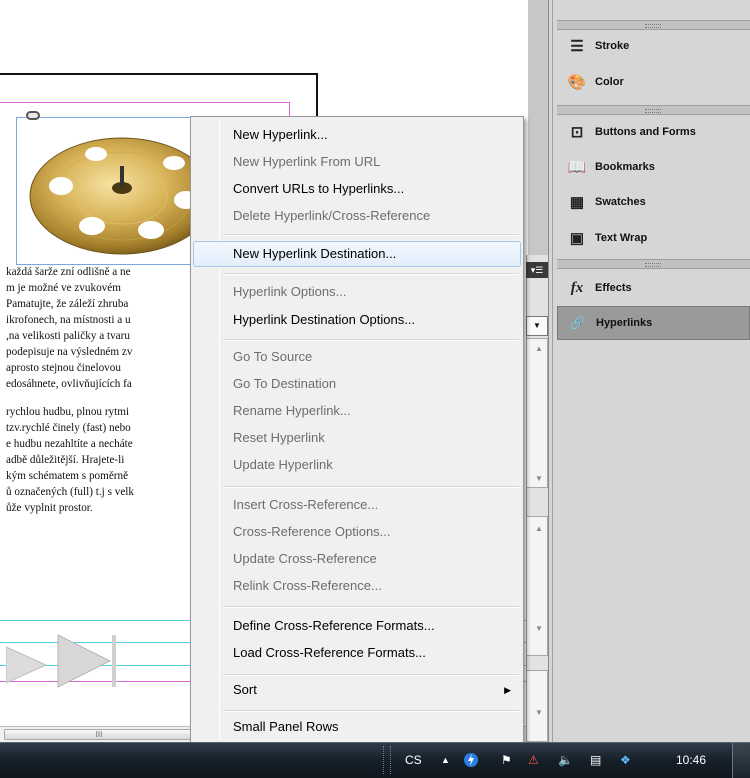 The image size is (750, 778). Describe the element at coordinates (99, 734) in the screenshot. I see `scrollbar-thumb: III` at that location.